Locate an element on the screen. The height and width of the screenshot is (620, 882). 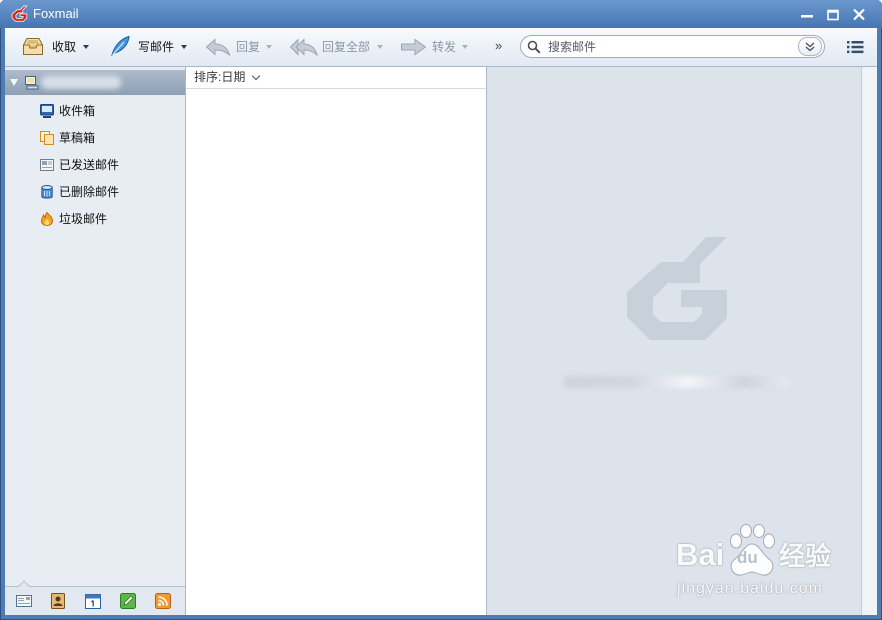
search-options-button is located at coordinates (810, 46).